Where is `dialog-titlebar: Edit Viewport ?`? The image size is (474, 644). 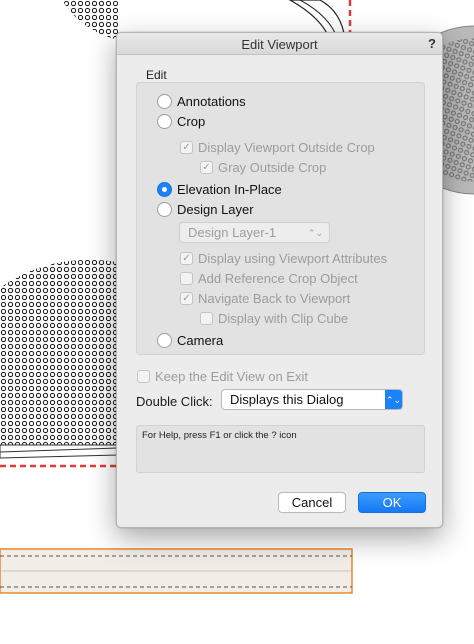
dialog-titlebar: Edit Viewport ? is located at coordinates (279, 44).